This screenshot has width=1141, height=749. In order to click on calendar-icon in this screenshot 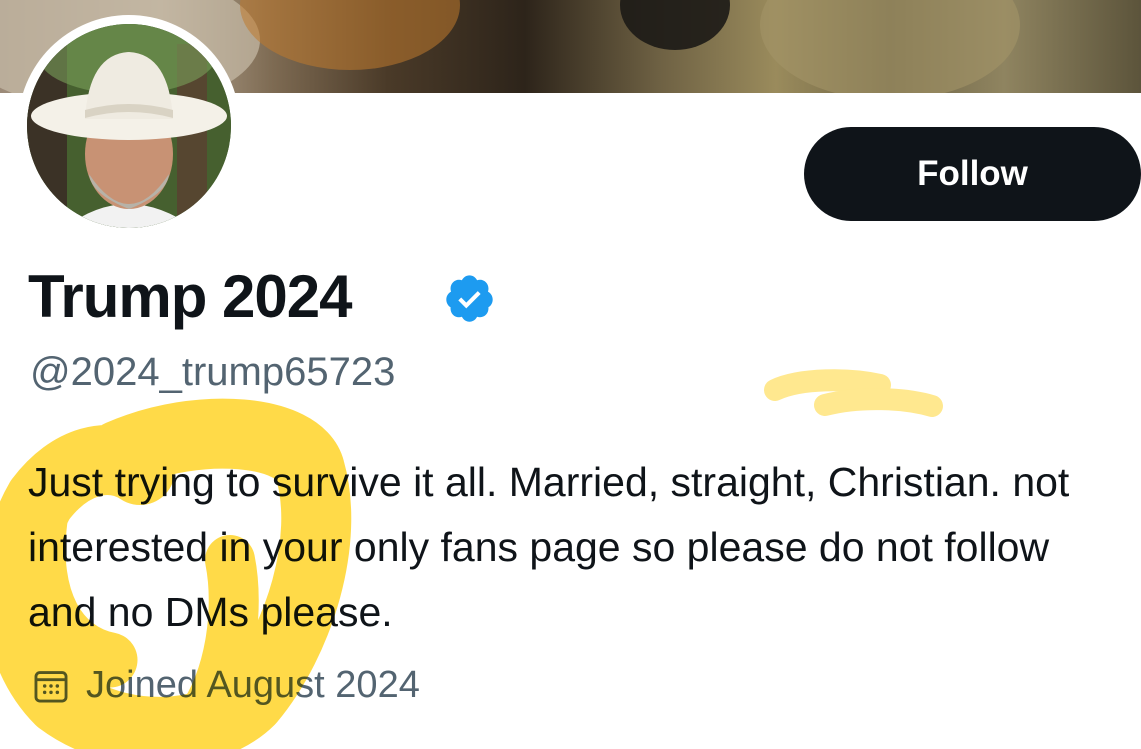, I will do `click(51, 686)`.